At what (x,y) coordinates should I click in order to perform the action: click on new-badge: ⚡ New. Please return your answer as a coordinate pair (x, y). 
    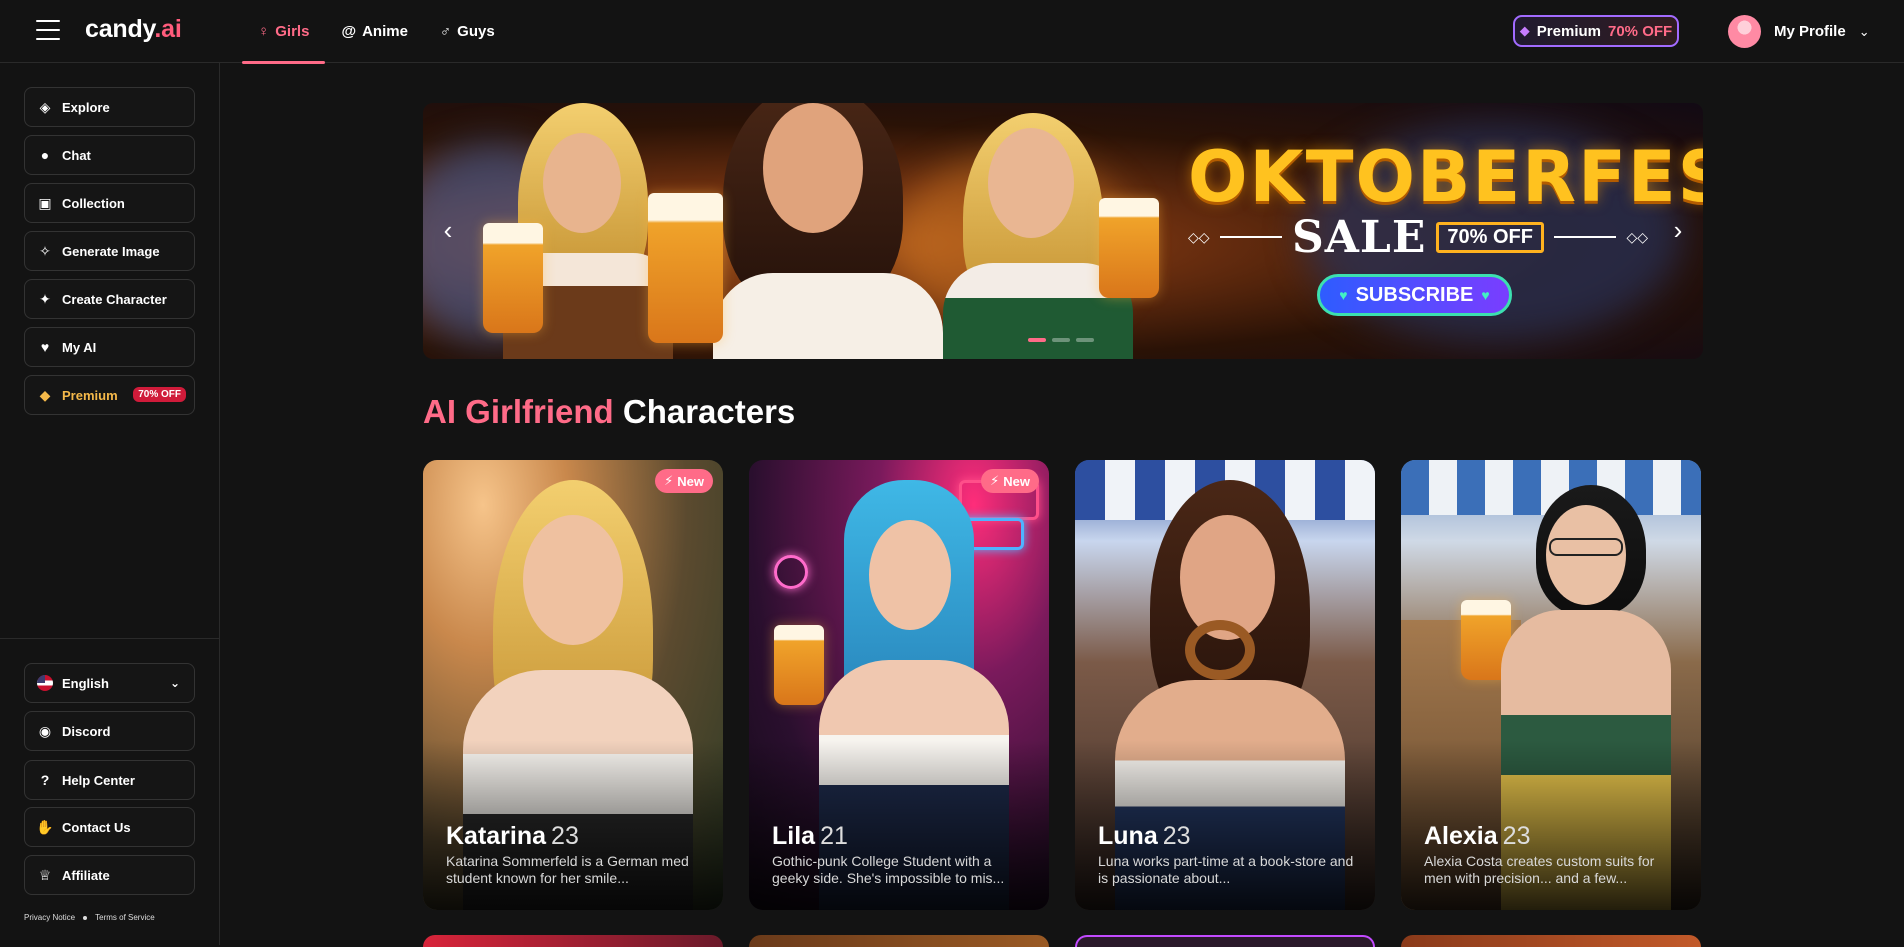
    Looking at the image, I should click on (1010, 481).